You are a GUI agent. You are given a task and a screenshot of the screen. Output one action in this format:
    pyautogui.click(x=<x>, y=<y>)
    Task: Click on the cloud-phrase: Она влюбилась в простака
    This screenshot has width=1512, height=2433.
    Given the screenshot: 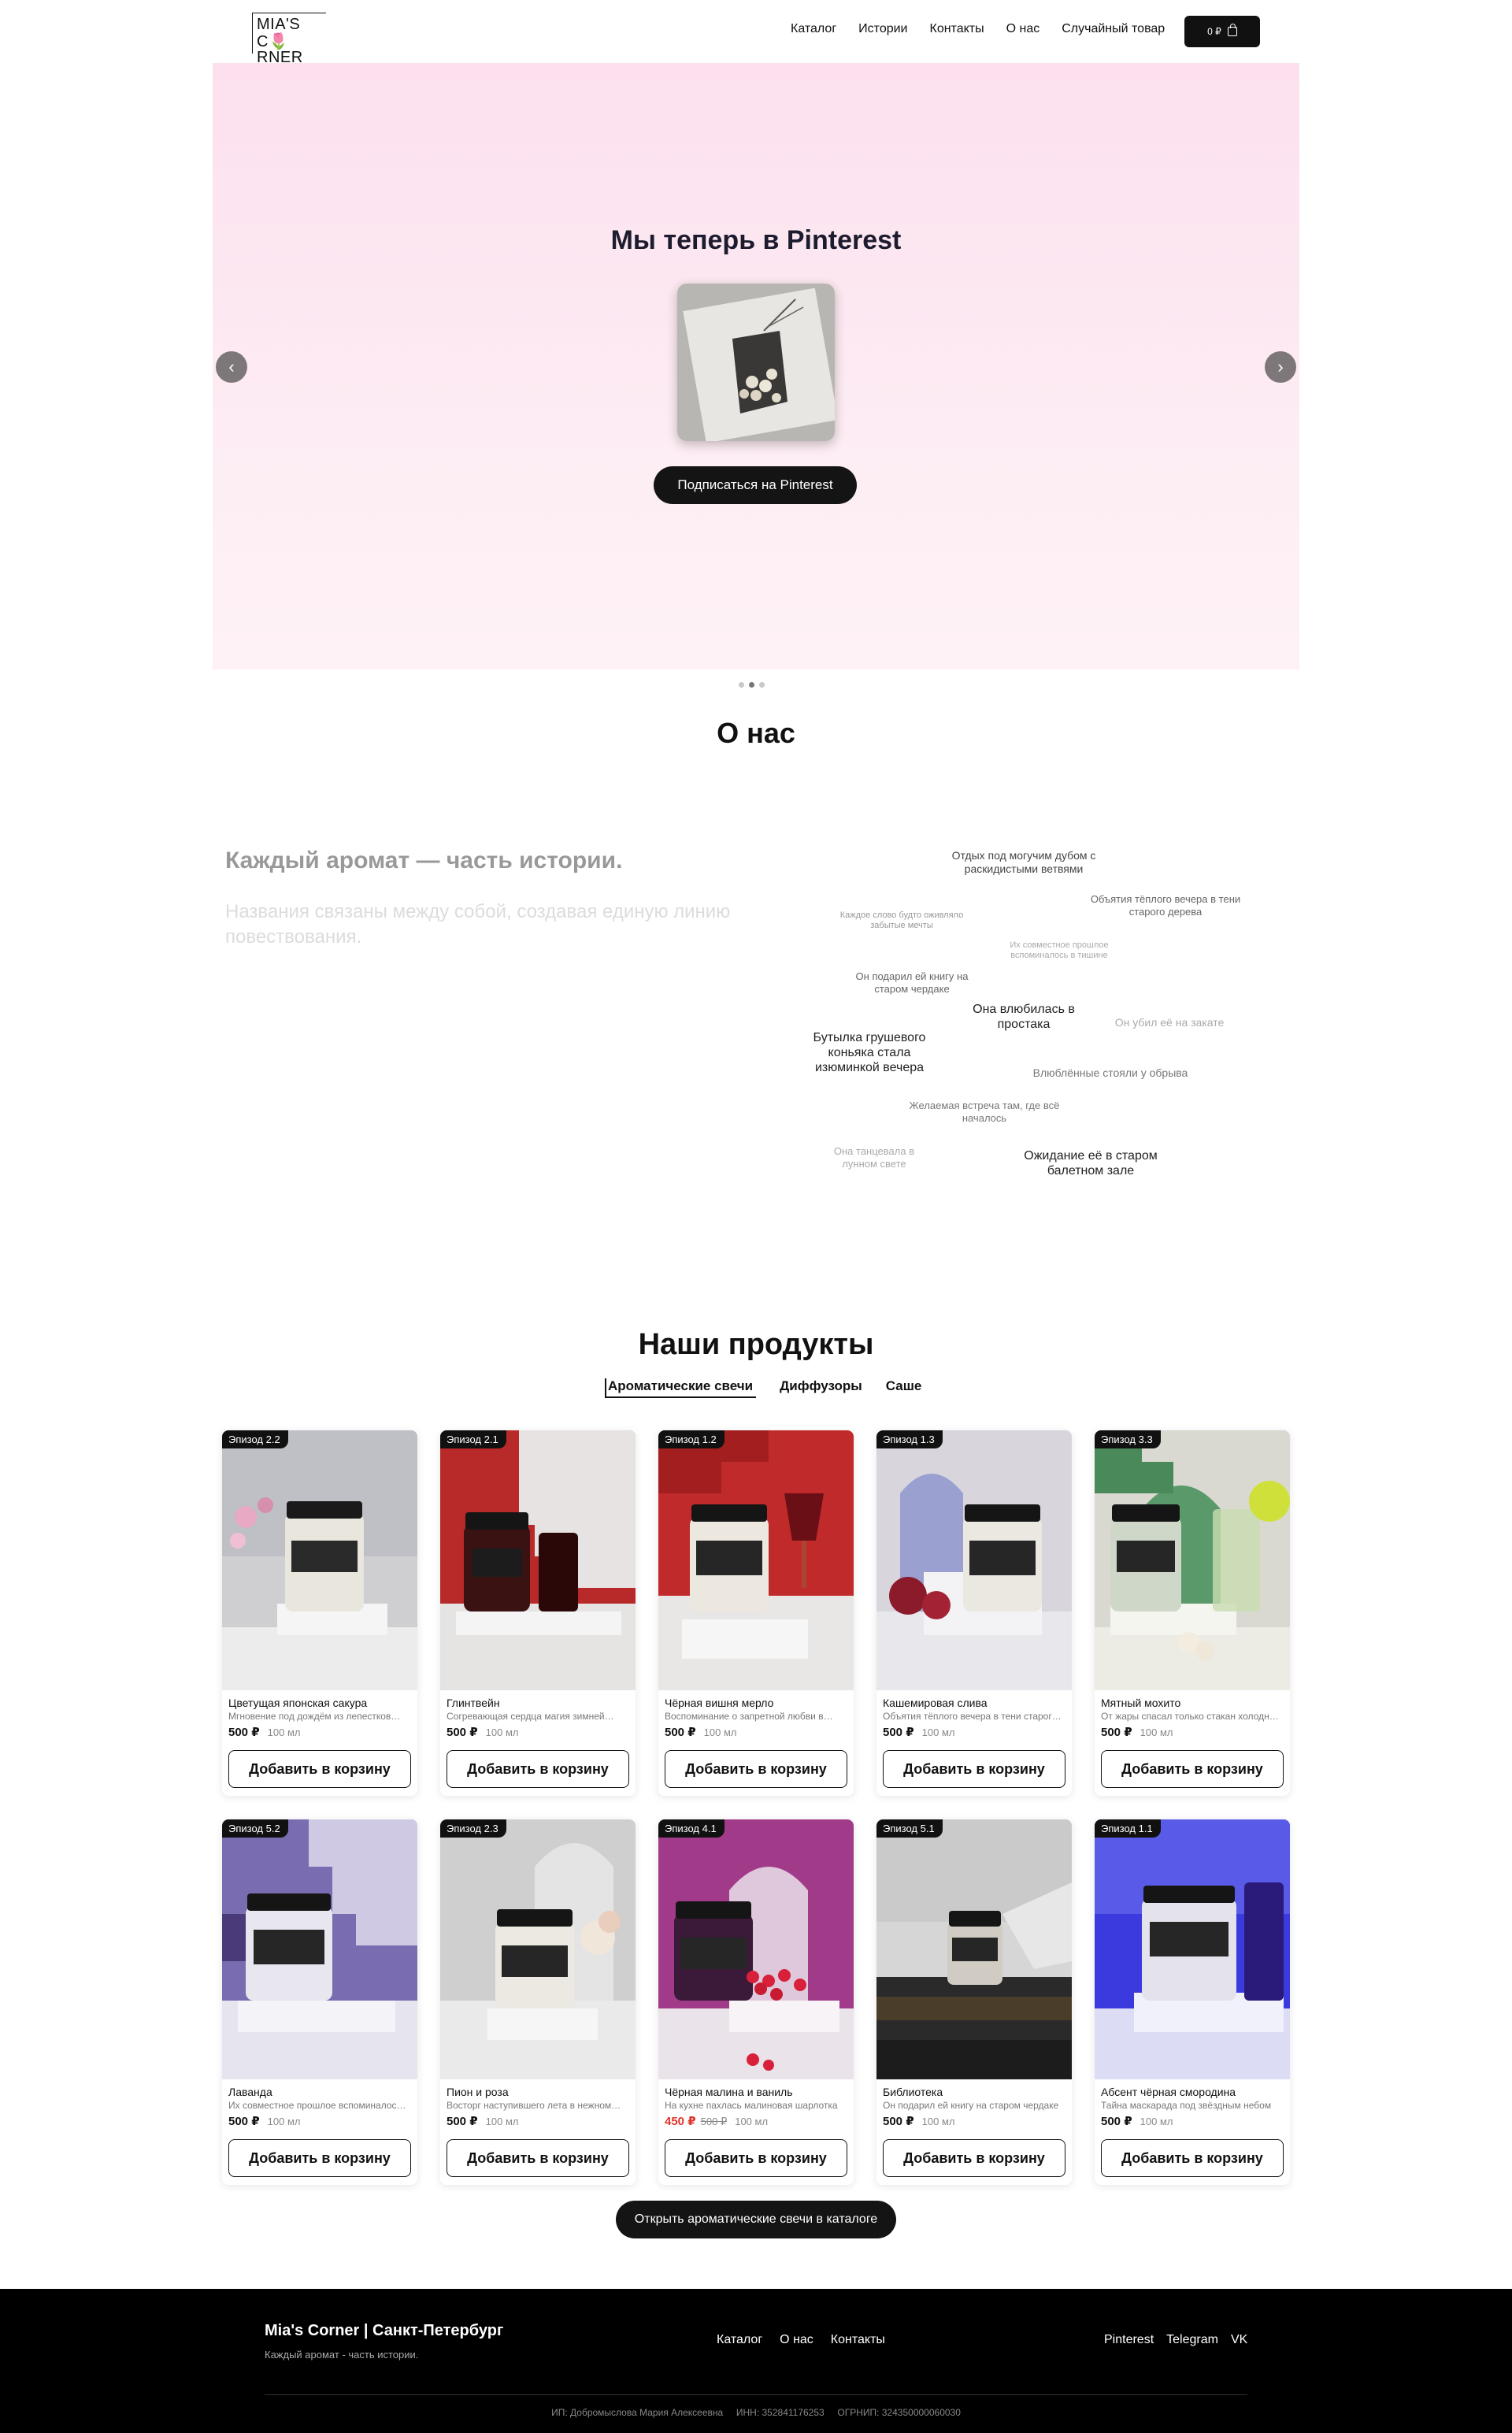 What is the action you would take?
    pyautogui.click(x=1024, y=1017)
    